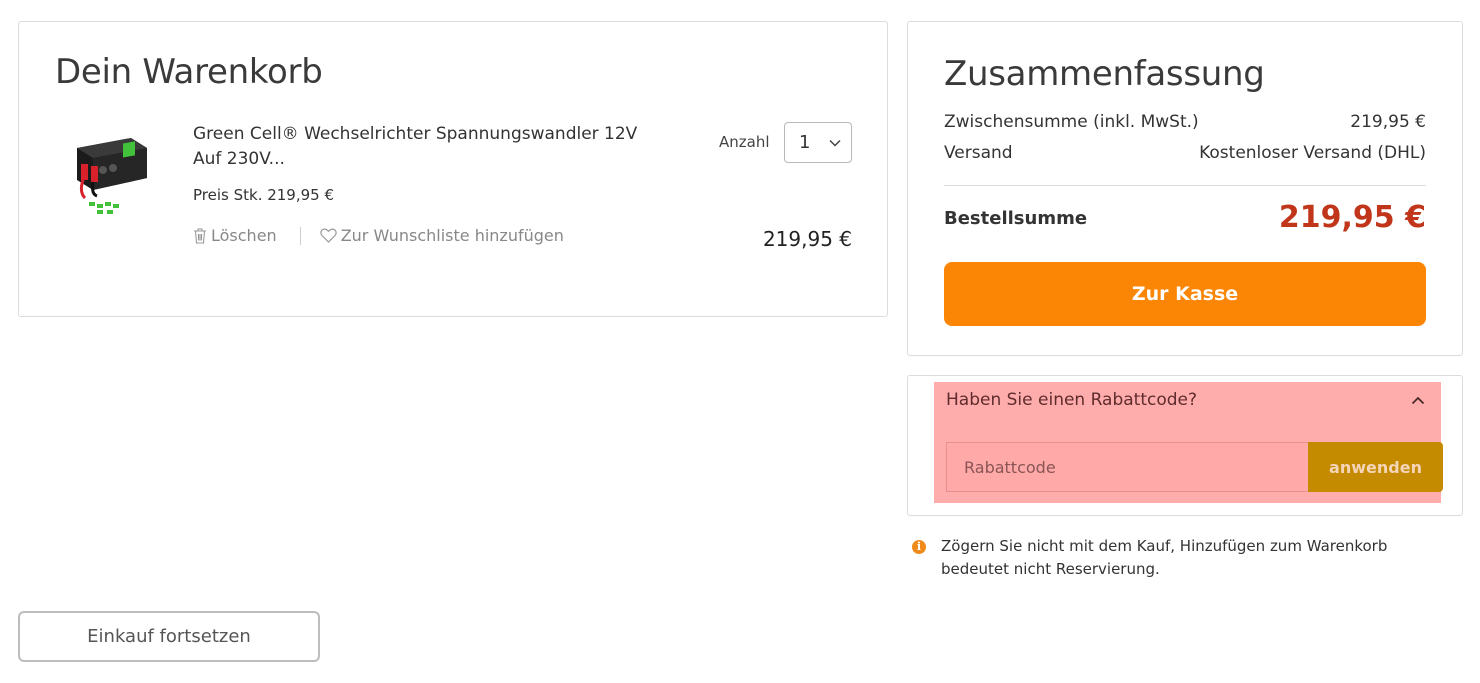 The height and width of the screenshot is (683, 1480). I want to click on coupon-input, so click(1128, 467).